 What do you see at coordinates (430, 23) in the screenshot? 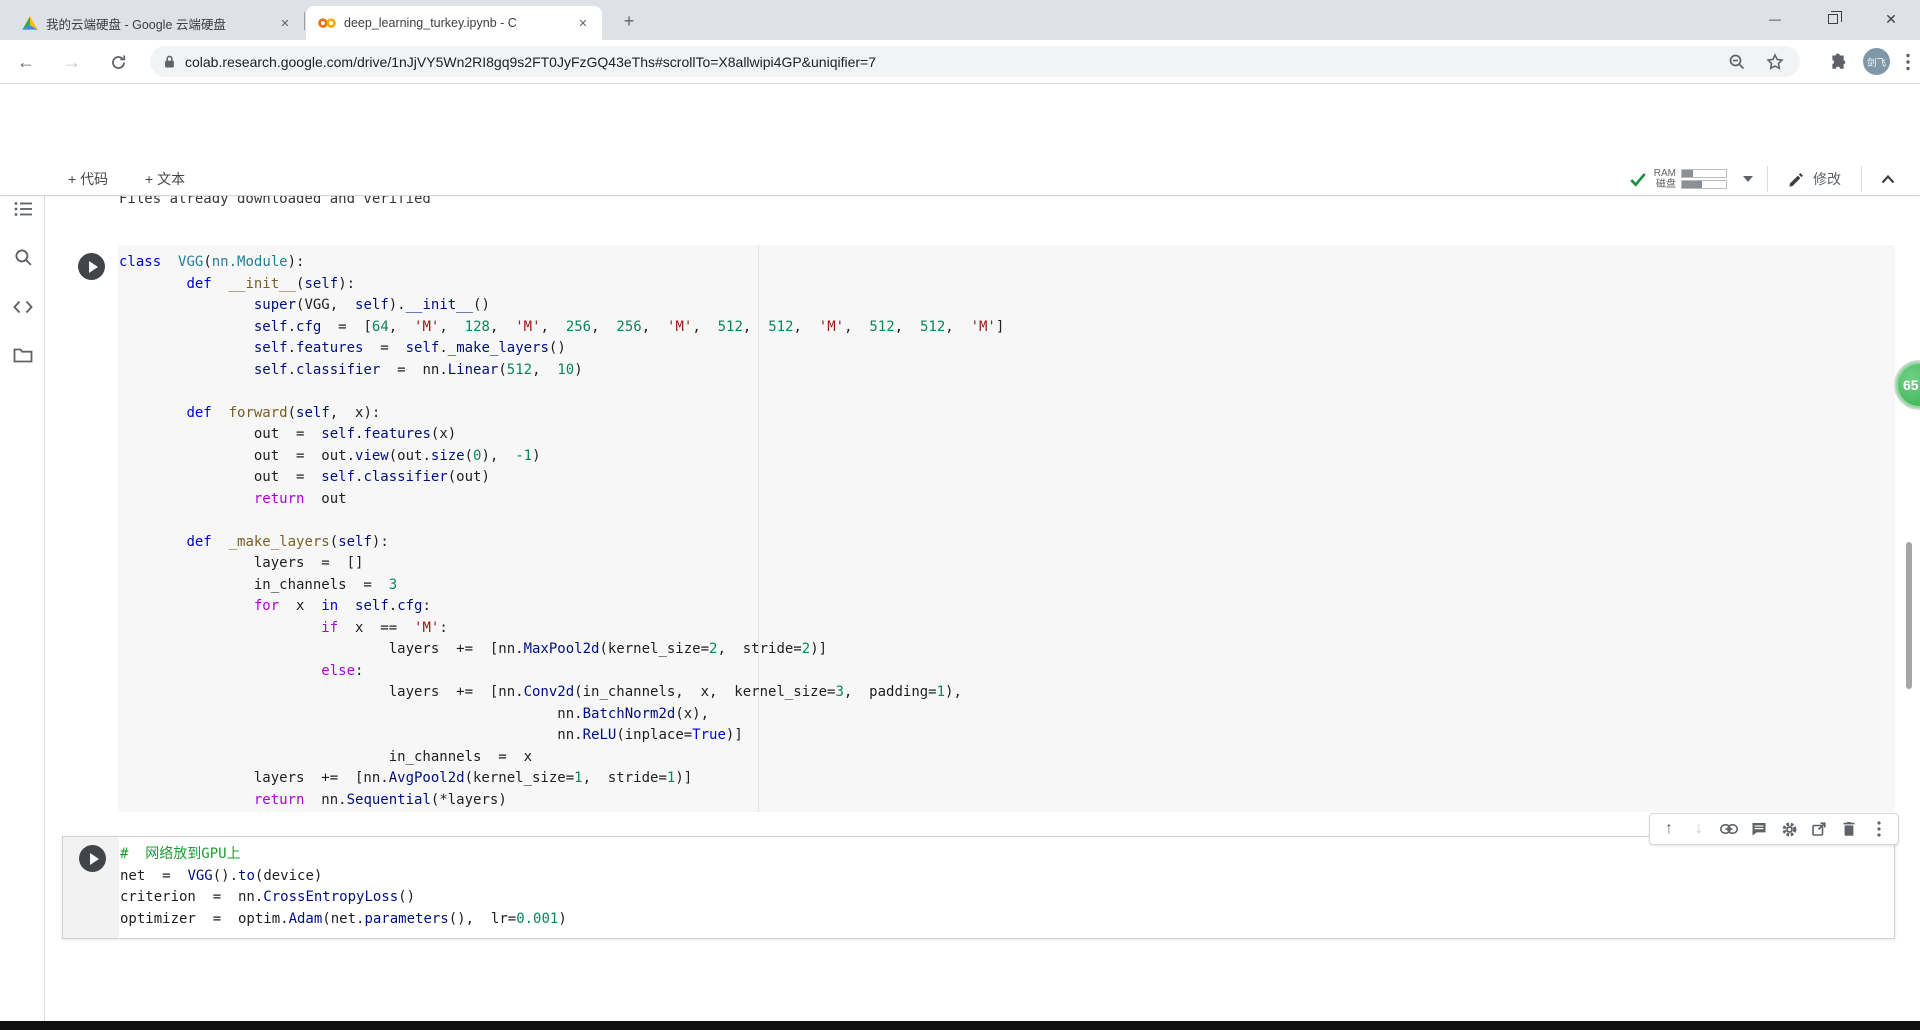
I see `tab-title: deep_learning_turkey.ipynb - C` at bounding box center [430, 23].